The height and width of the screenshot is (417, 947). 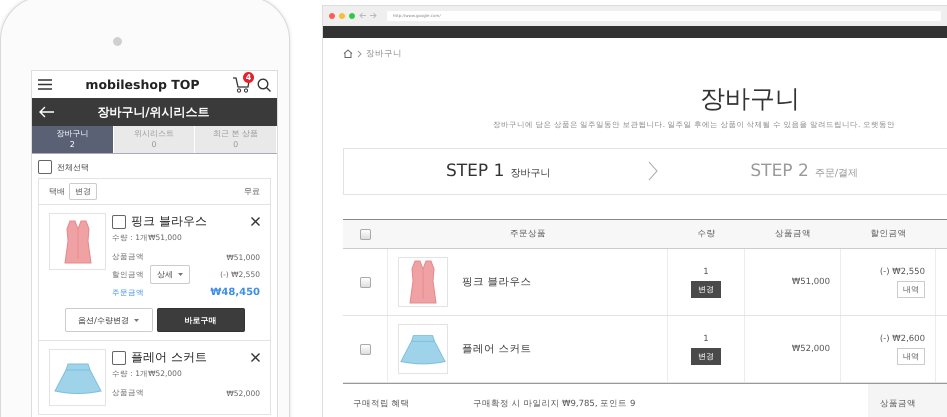 I want to click on step-indicator: STEP 1 장바구니, so click(x=498, y=171).